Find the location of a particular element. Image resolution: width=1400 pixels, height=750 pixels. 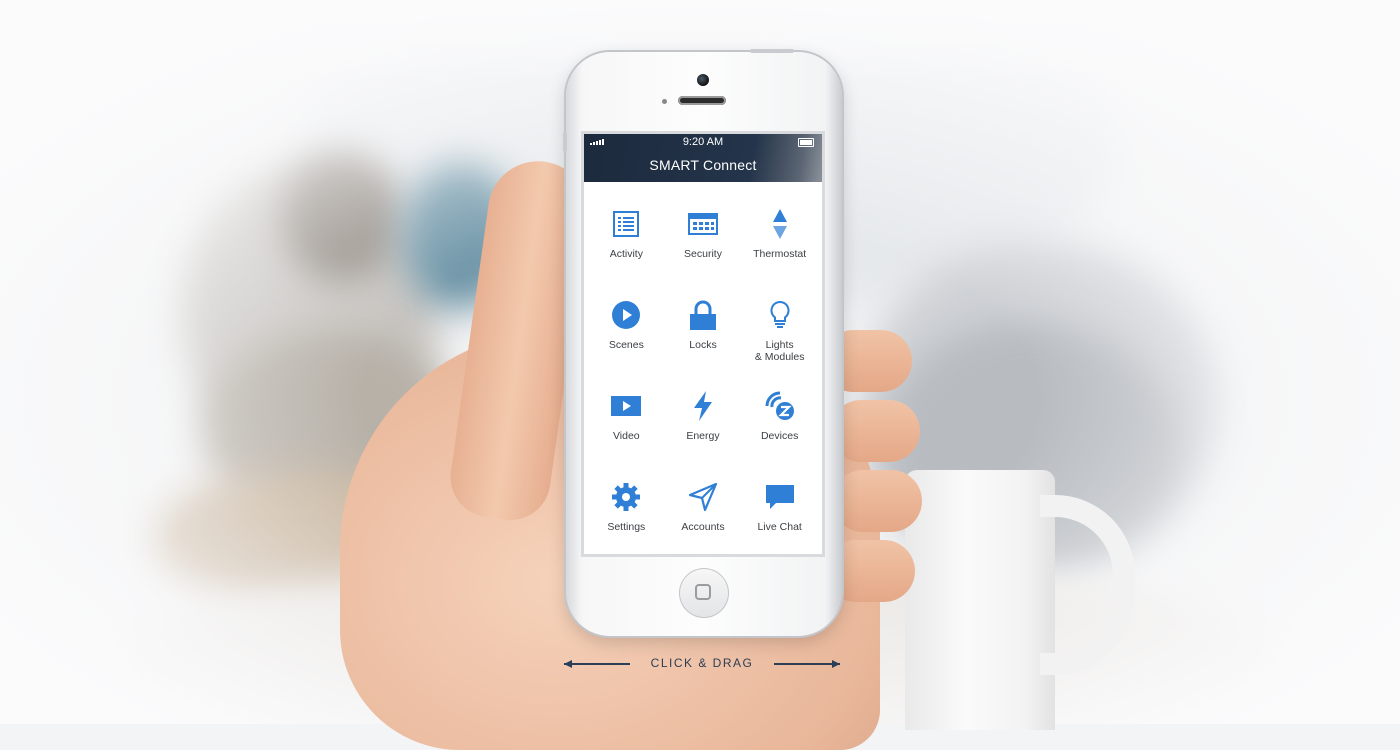

right-arrow-icon is located at coordinates (807, 664).